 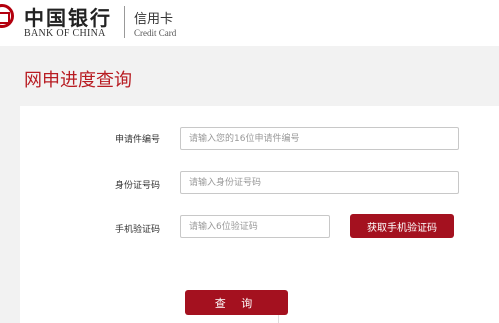 What do you see at coordinates (68, 18) in the screenshot?
I see `brand-name-cn: 中国银行` at bounding box center [68, 18].